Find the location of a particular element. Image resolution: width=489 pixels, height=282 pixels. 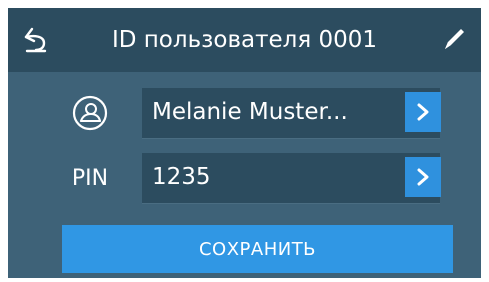

pin-edit-button is located at coordinates (423, 177).